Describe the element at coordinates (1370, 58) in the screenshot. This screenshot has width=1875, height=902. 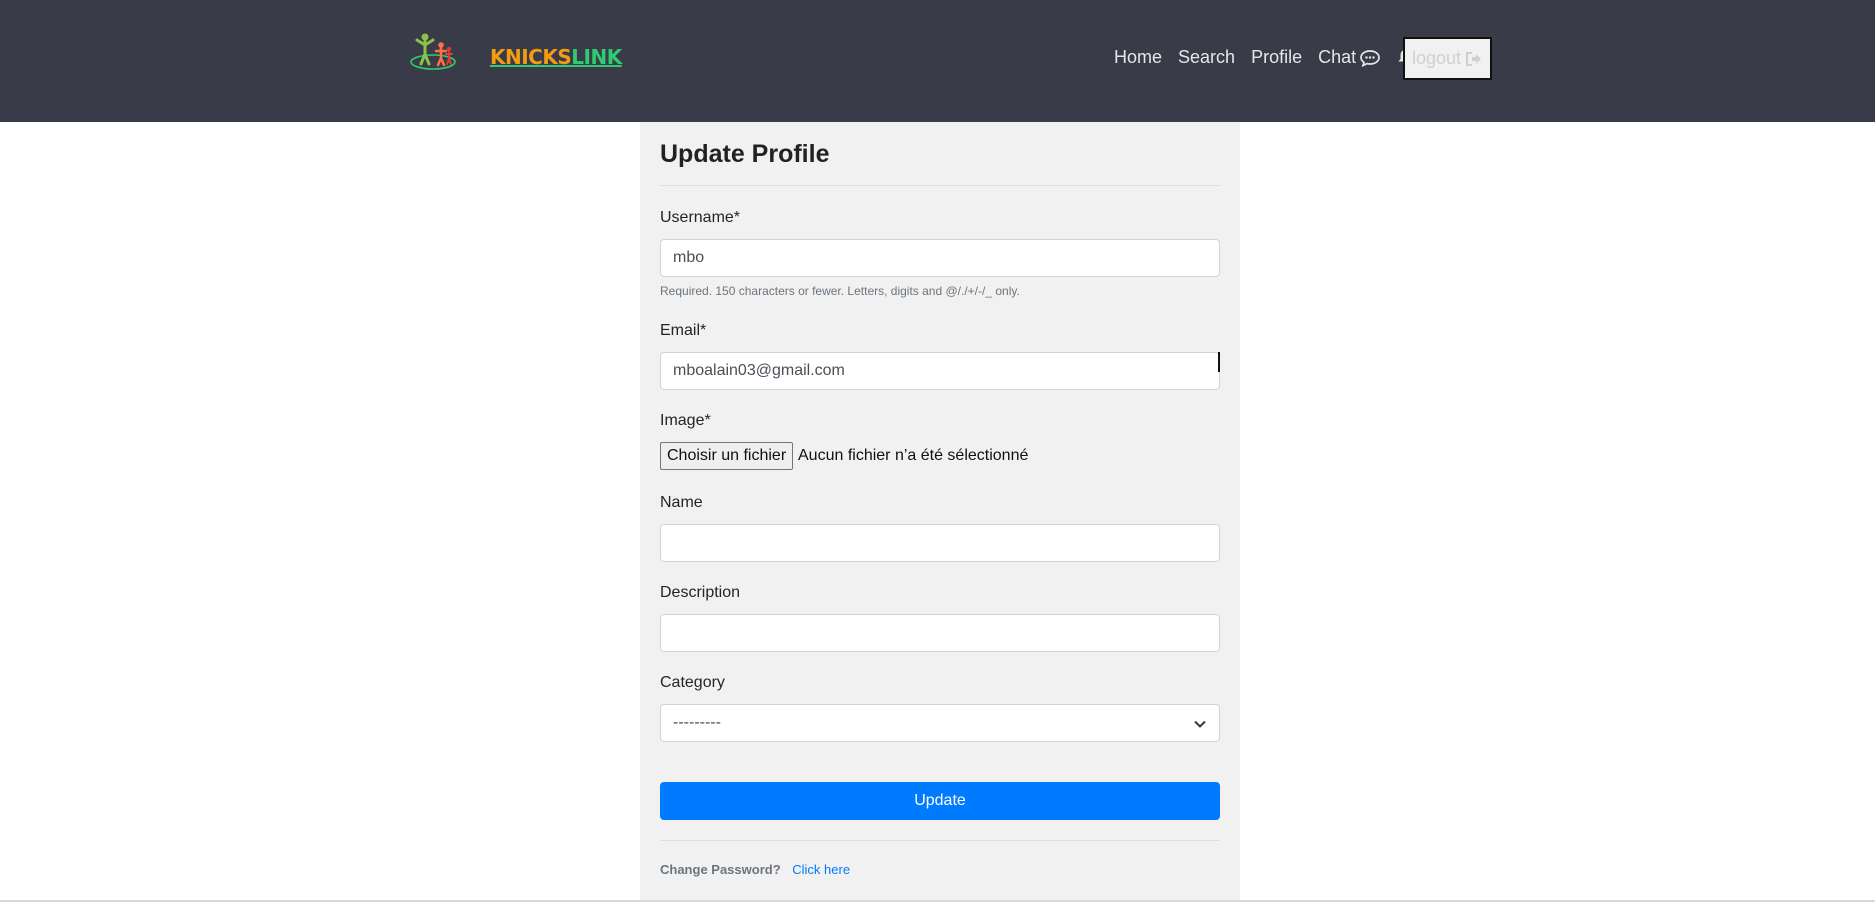
I see `chat-icon` at that location.